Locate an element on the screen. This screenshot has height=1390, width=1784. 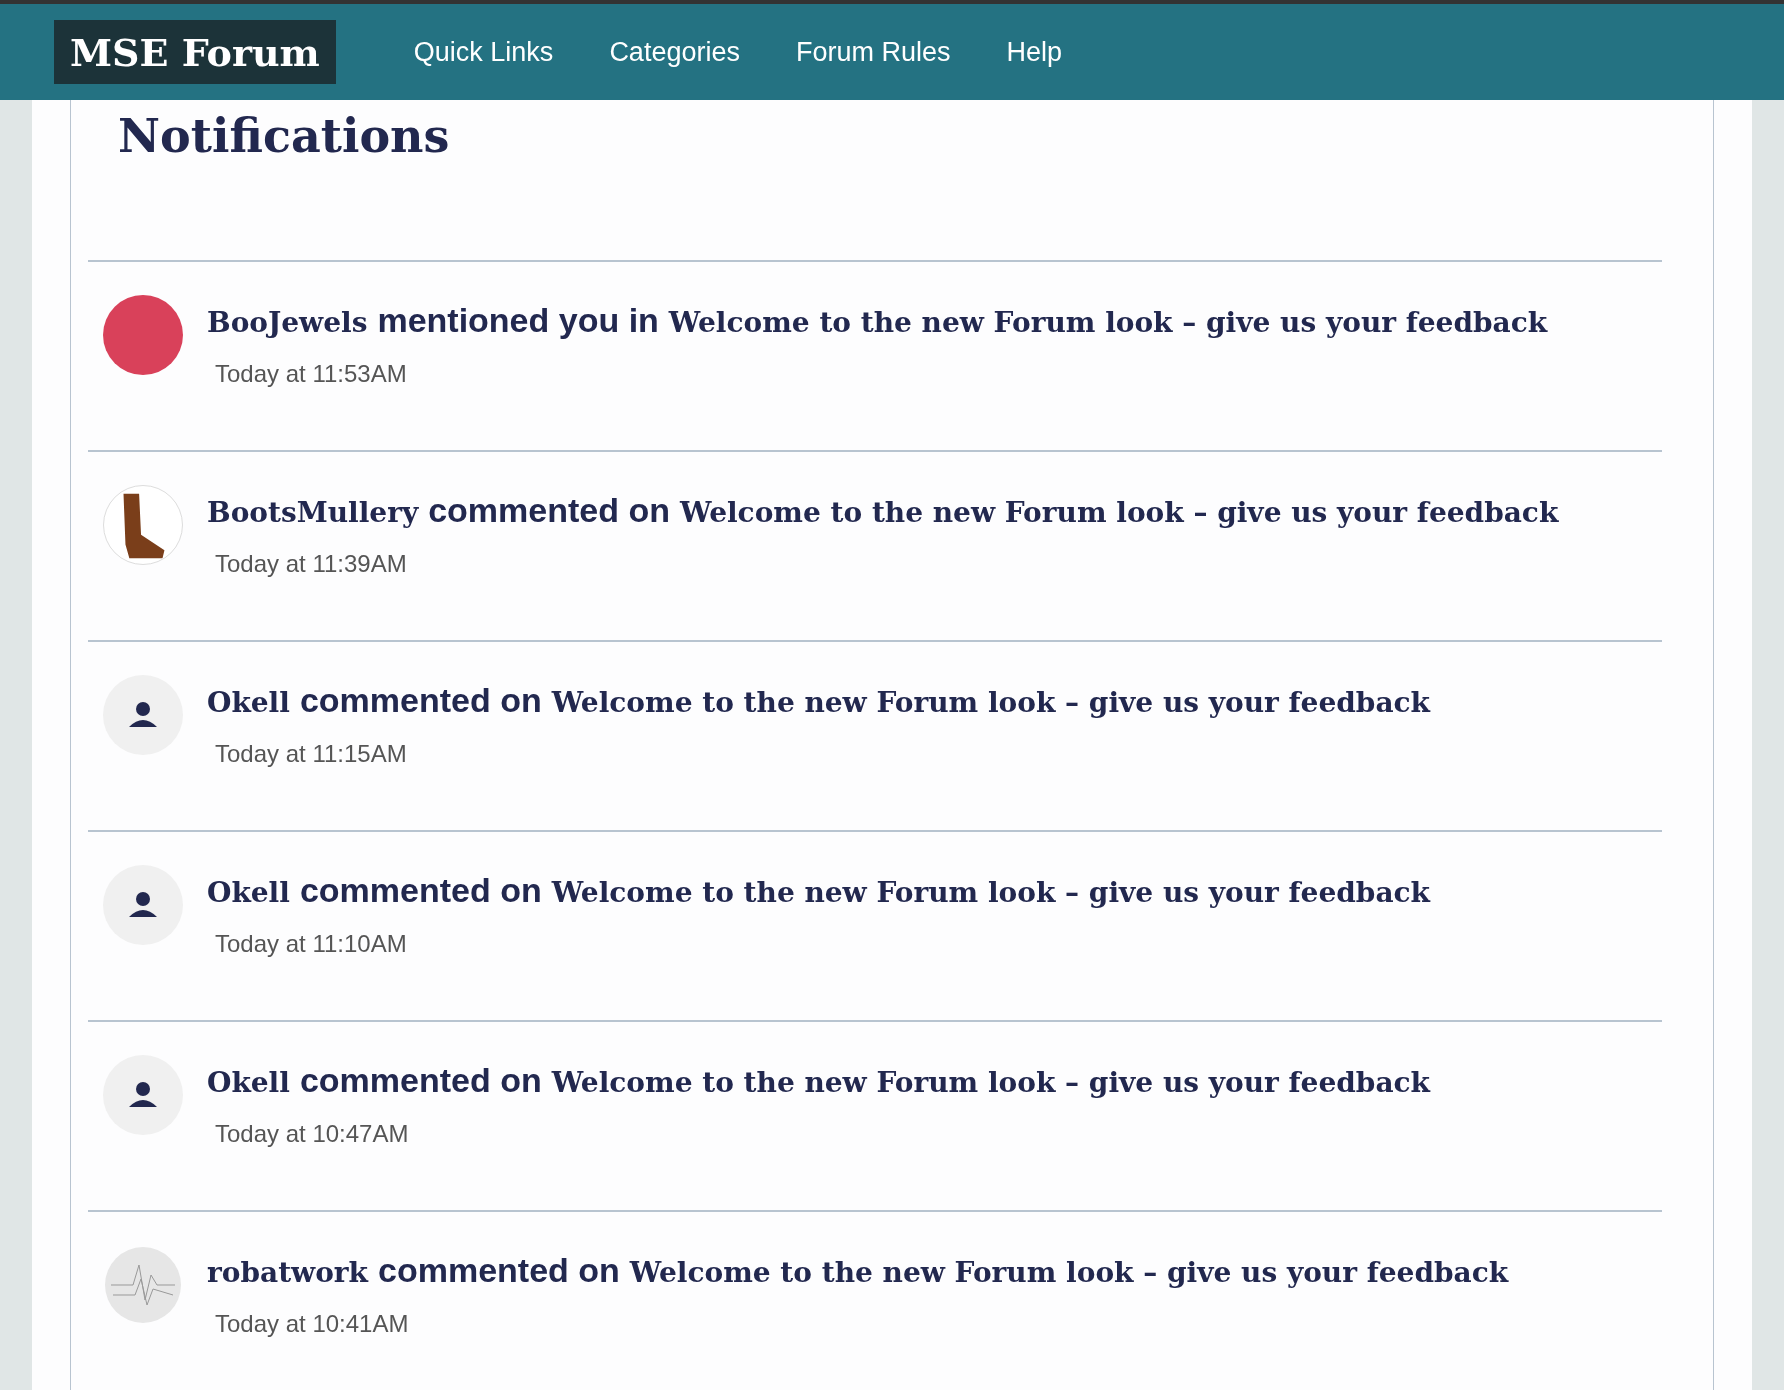
username-link: BooJewels is located at coordinates (287, 323).